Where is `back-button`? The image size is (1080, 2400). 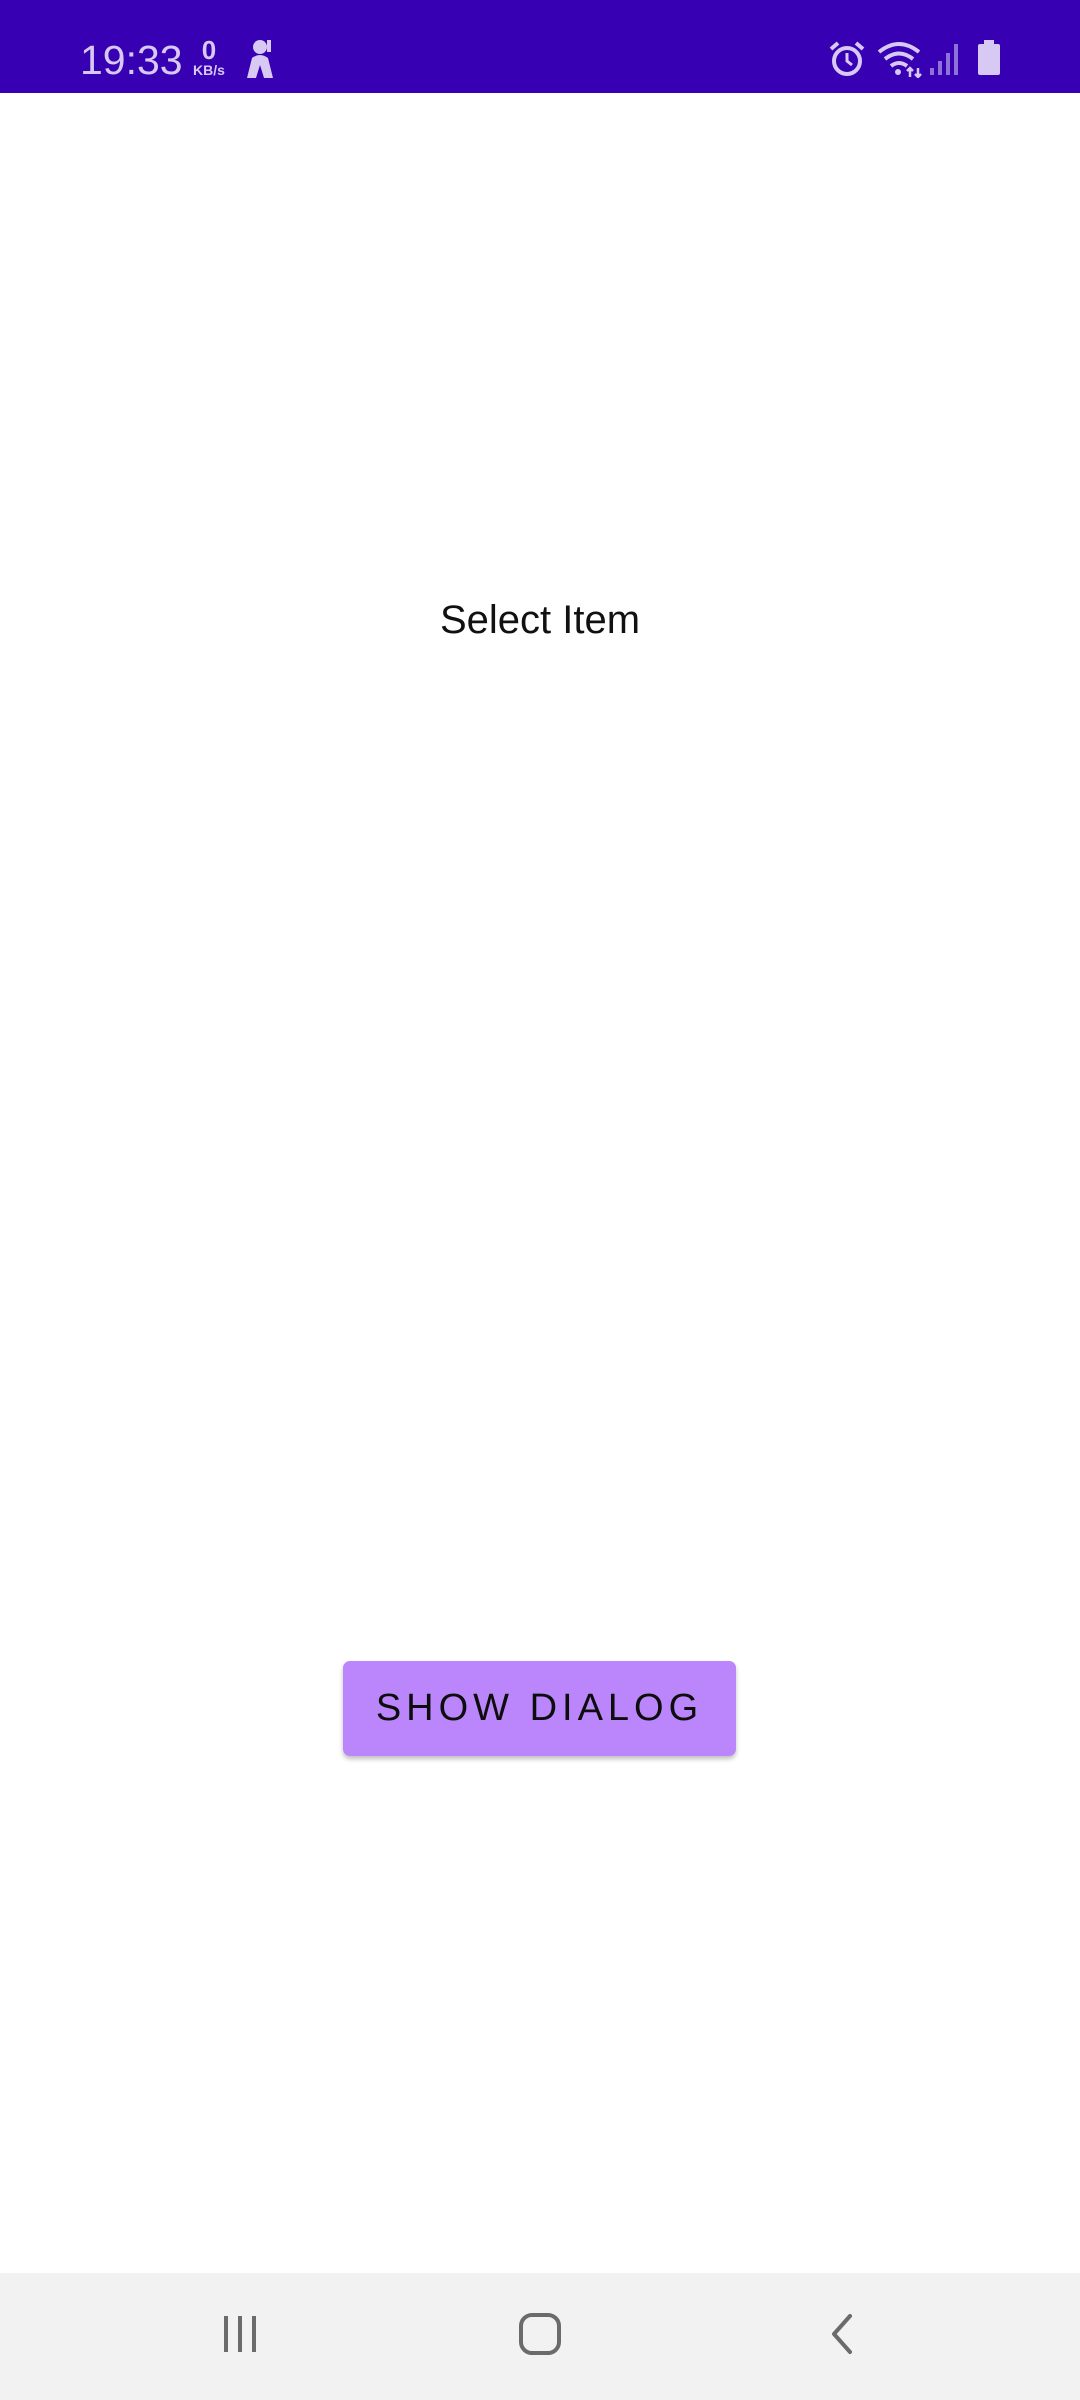
back-button is located at coordinates (843, 2336).